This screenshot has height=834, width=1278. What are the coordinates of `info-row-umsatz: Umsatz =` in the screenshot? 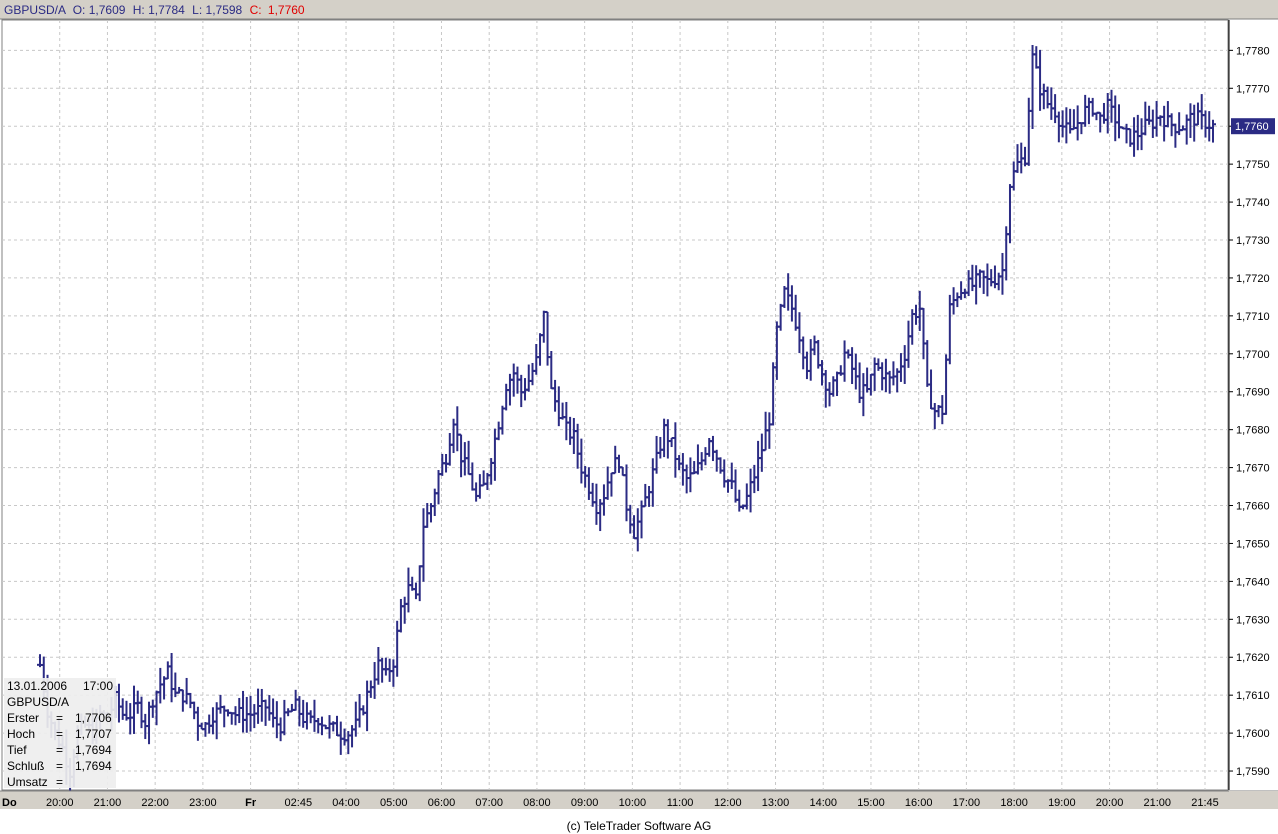 It's located at (60, 782).